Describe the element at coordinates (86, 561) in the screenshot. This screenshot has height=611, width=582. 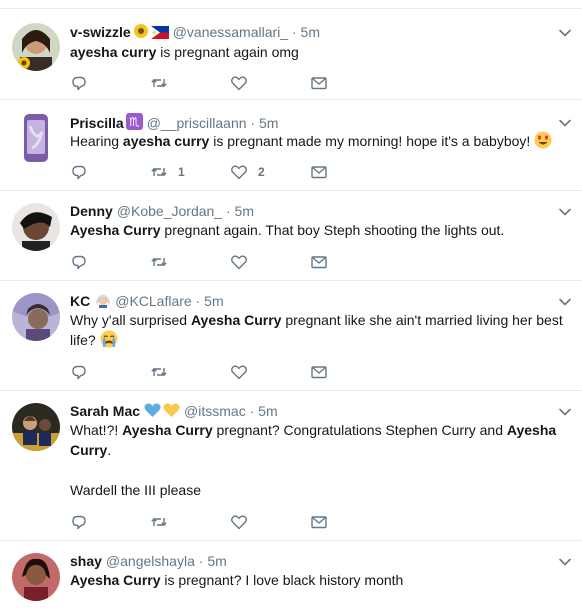
I see `display-name: shay` at that location.